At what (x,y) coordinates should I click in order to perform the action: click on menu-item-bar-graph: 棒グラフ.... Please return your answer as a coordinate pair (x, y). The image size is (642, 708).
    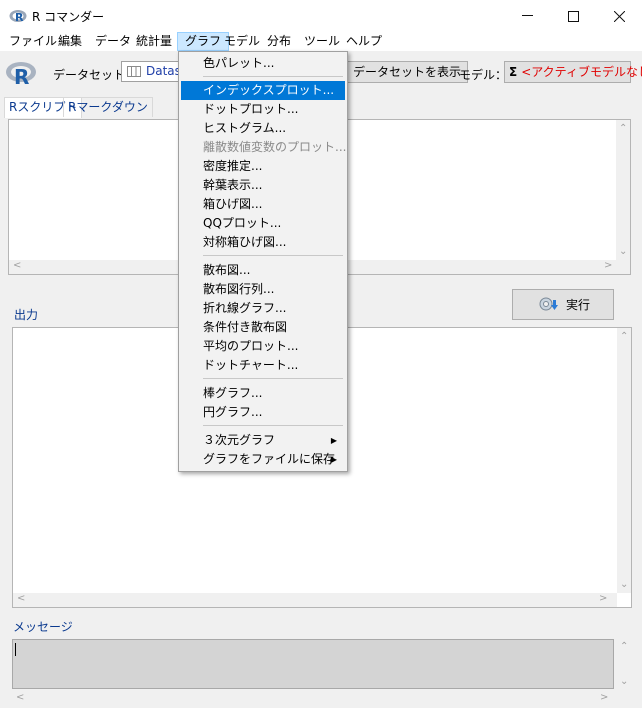
    Looking at the image, I should click on (263, 393).